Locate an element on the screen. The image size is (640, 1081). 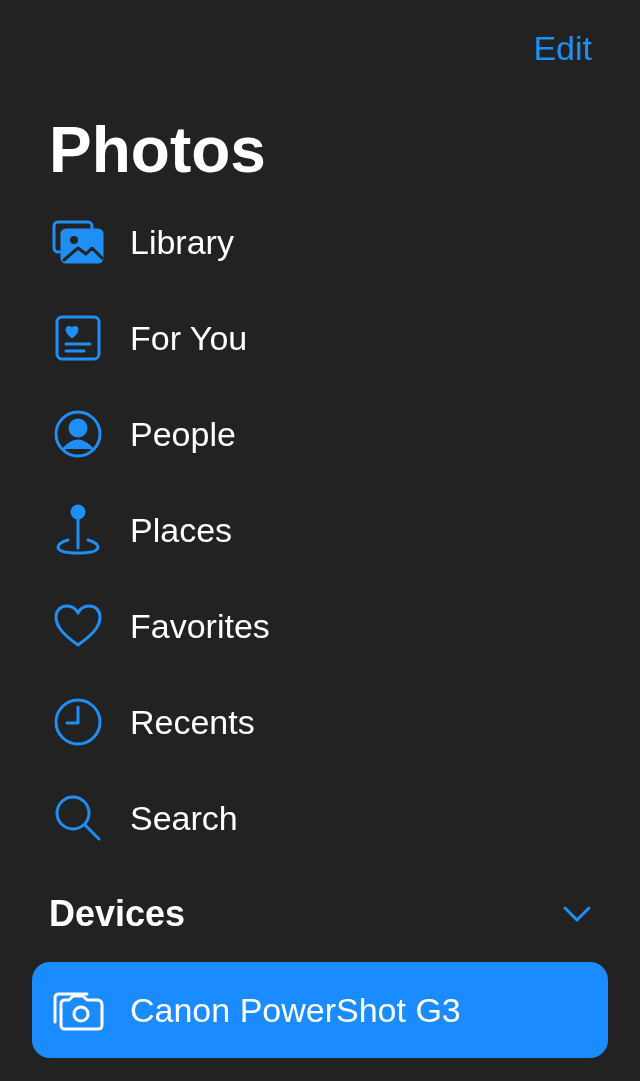
sidebar-item: Search is located at coordinates (320, 818).